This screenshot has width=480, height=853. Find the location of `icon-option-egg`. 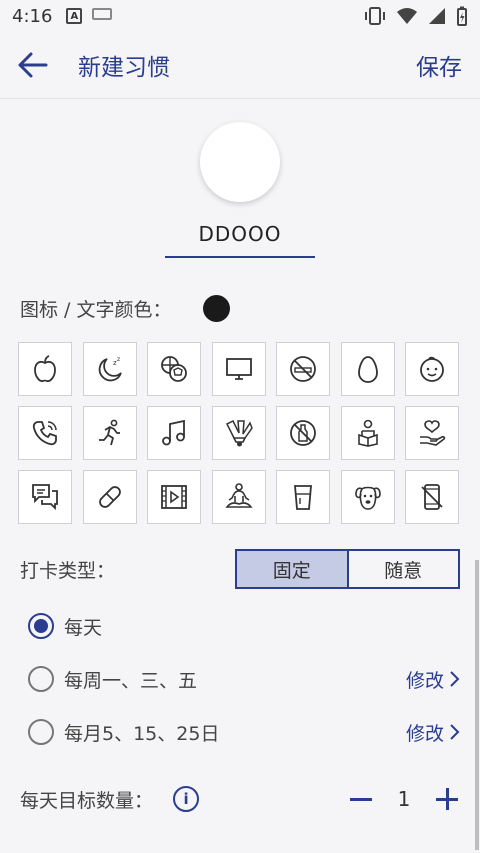

icon-option-egg is located at coordinates (367, 369).